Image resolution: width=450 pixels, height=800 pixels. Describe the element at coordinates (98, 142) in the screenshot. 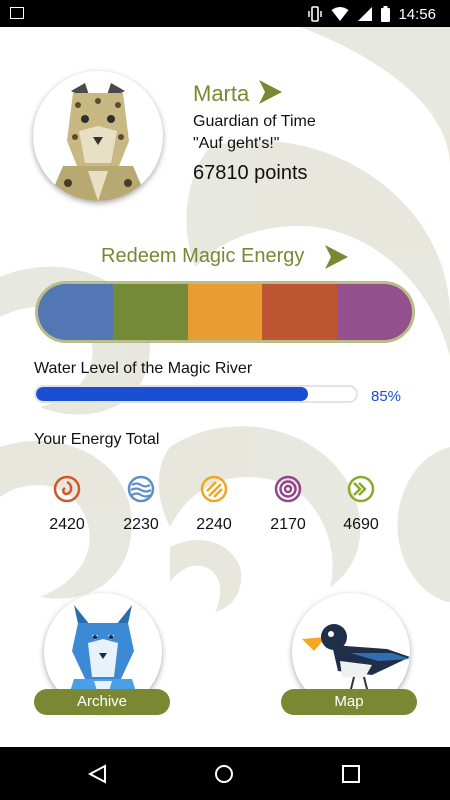

I see `snow-leopard-avatar-icon` at that location.